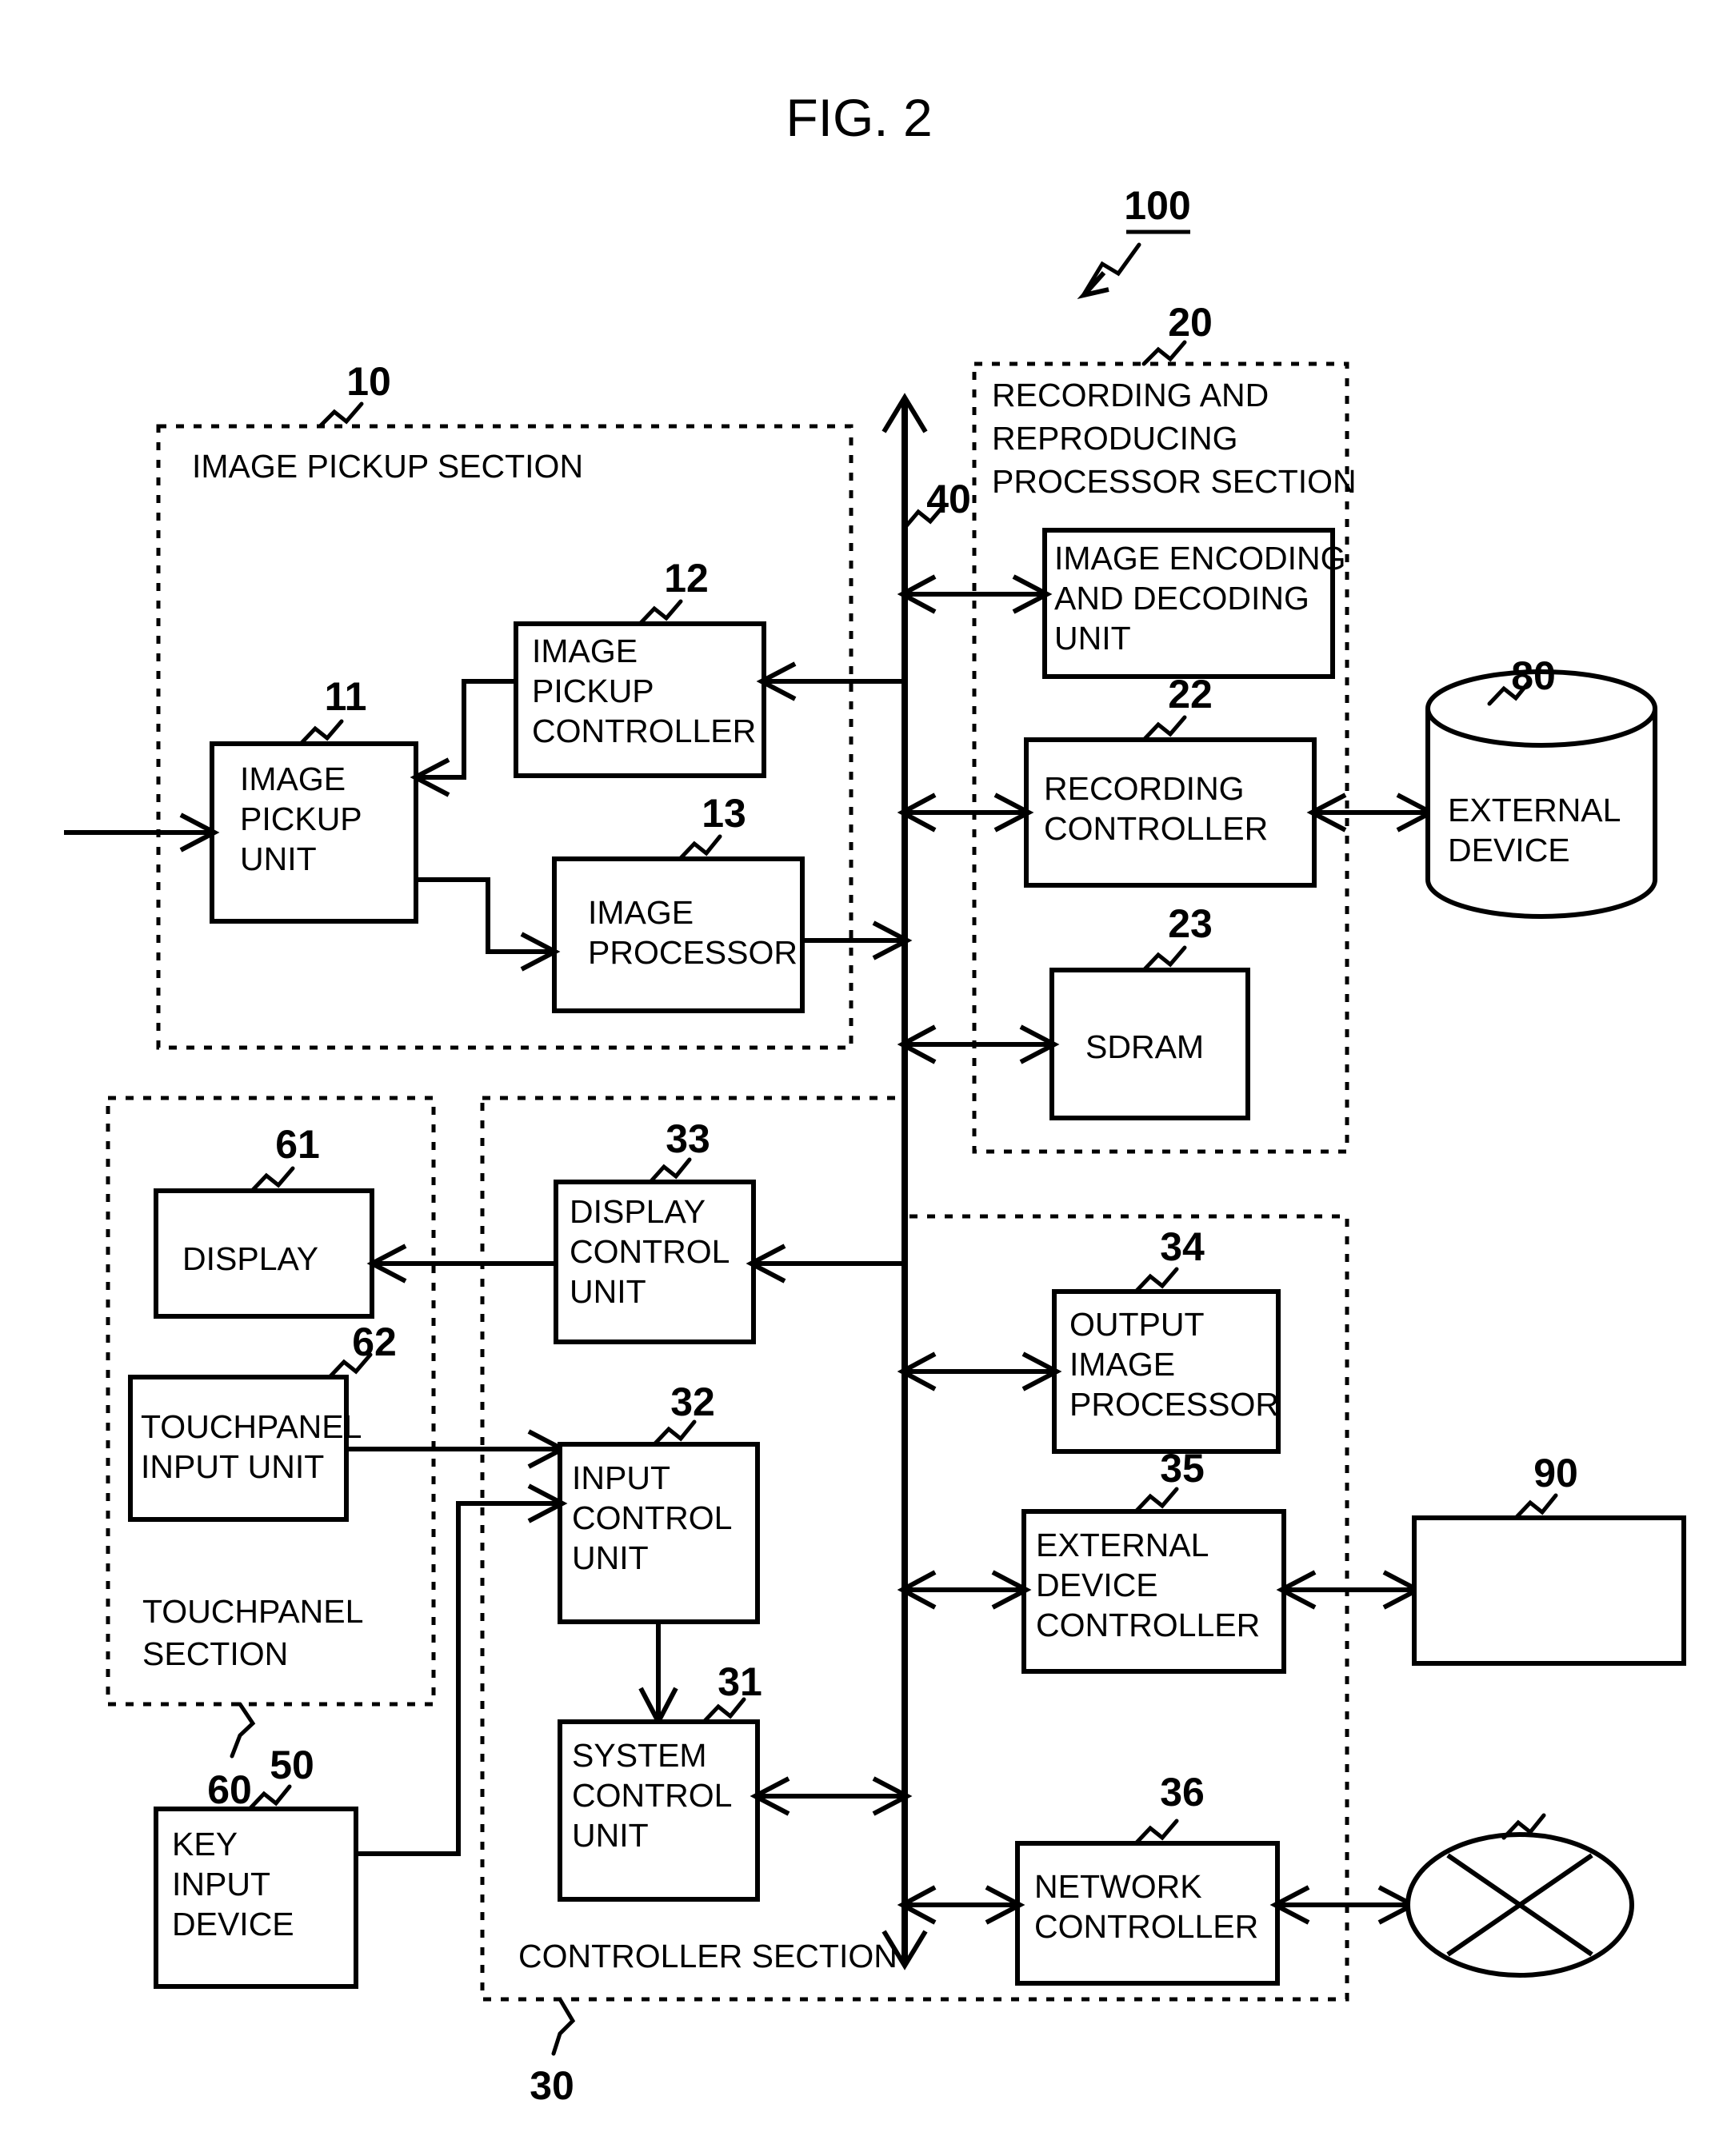 Image resolution: width=1719 pixels, height=2156 pixels. What do you see at coordinates (1092, 638) in the screenshot?
I see `block-encdec-line3: UNIT` at bounding box center [1092, 638].